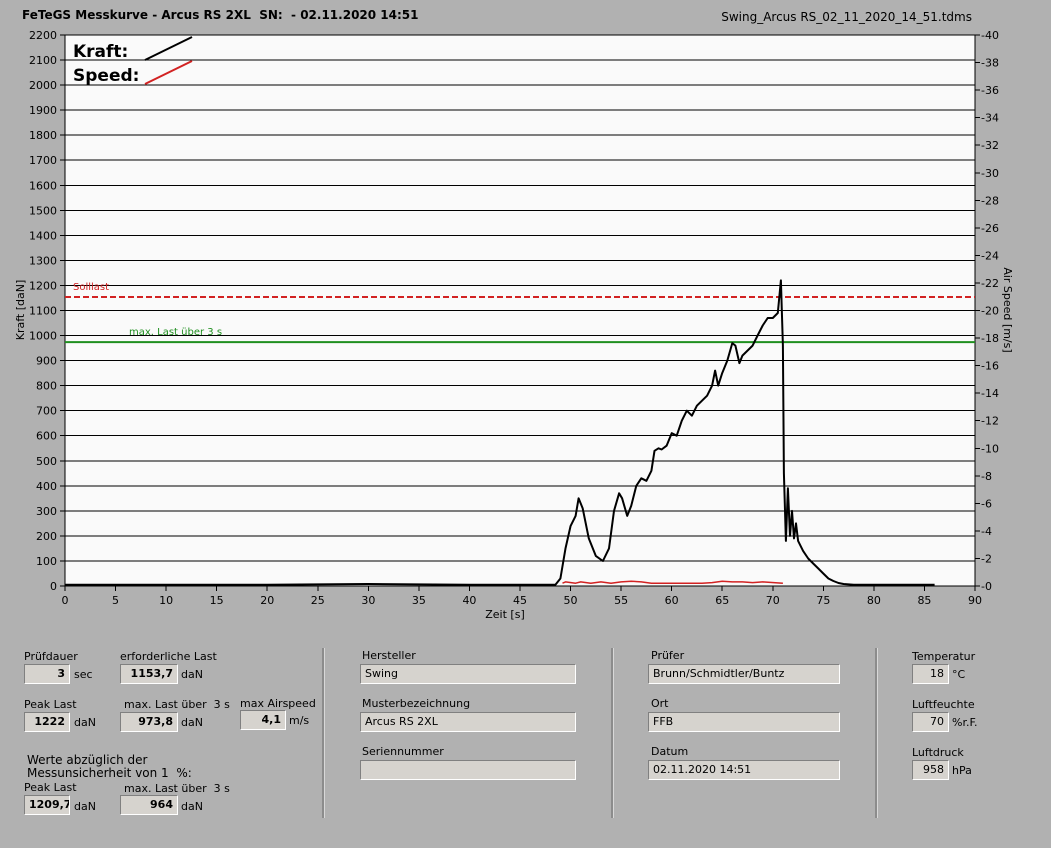 This screenshot has width=1051, height=848. Describe the element at coordinates (20, 310) in the screenshot. I see `y-axis-label: Kraft [daN]` at that location.